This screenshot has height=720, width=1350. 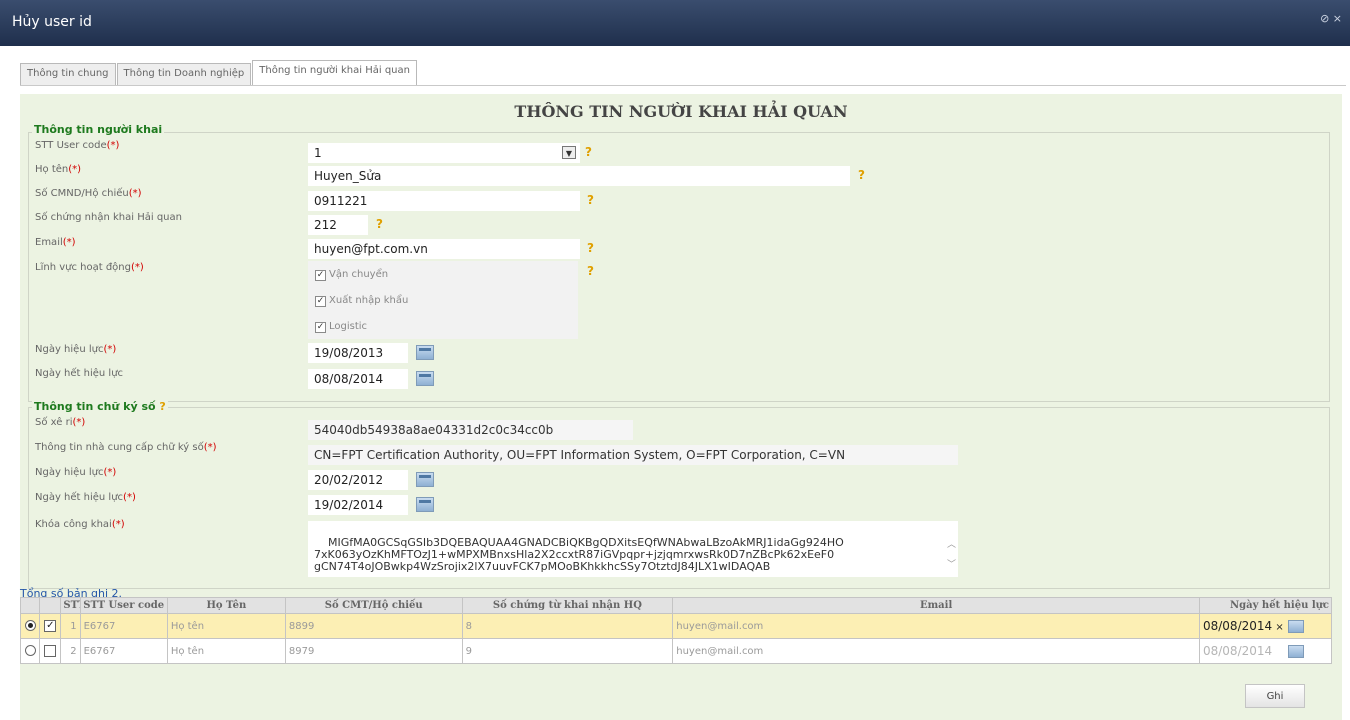 I want to click on cell-id: 8979, so click(x=373, y=651).